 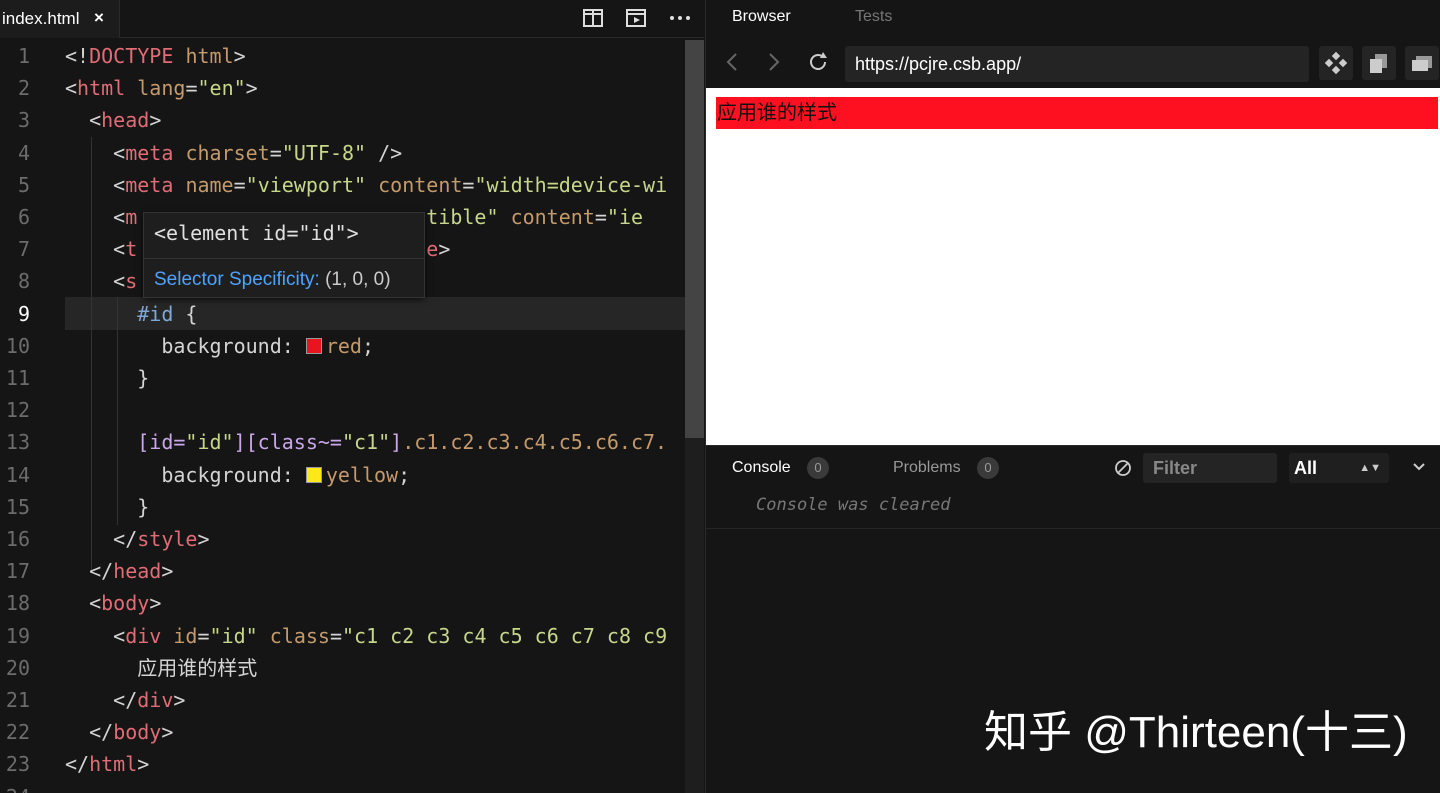 What do you see at coordinates (23, 120) in the screenshot?
I see `line-number: 3` at bounding box center [23, 120].